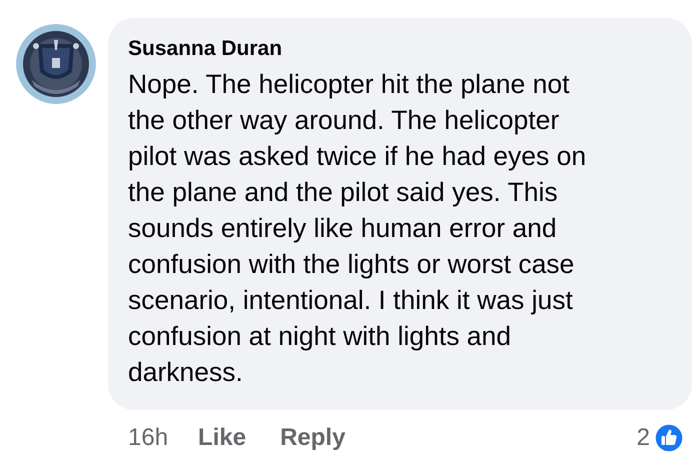 This screenshot has width=700, height=465. I want to click on like-link: Like, so click(222, 438).